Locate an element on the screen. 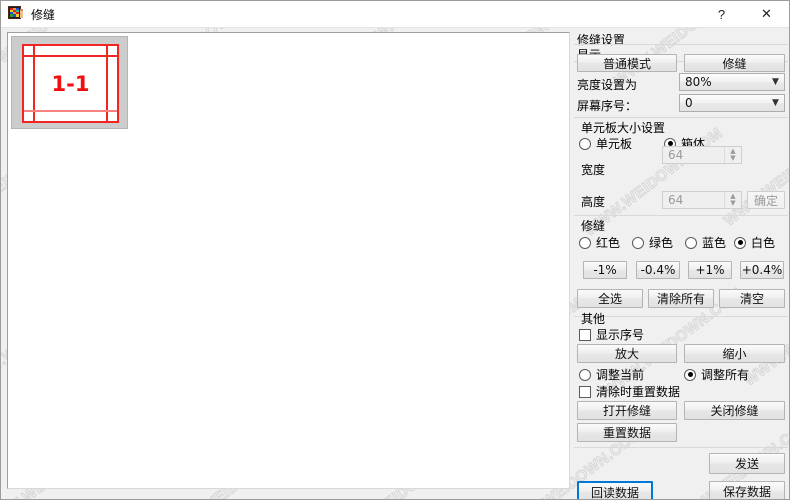  title-bar: 修缝 ? ✕ is located at coordinates (395, 14).